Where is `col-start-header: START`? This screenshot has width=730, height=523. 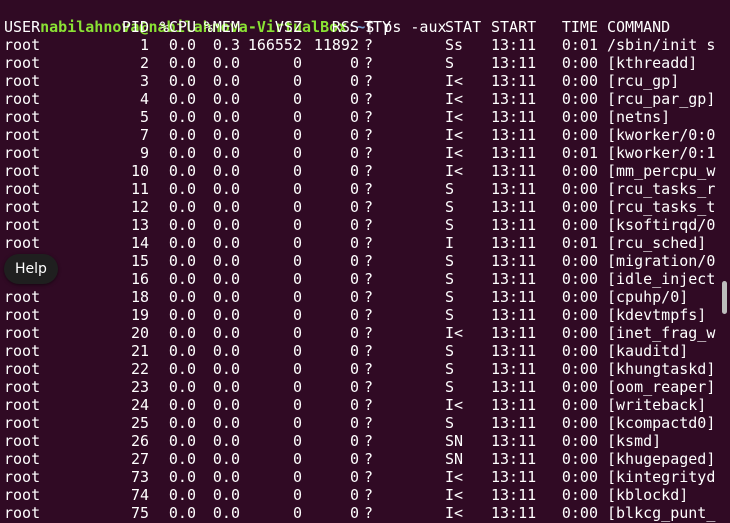
col-start-header: START is located at coordinates (514, 27).